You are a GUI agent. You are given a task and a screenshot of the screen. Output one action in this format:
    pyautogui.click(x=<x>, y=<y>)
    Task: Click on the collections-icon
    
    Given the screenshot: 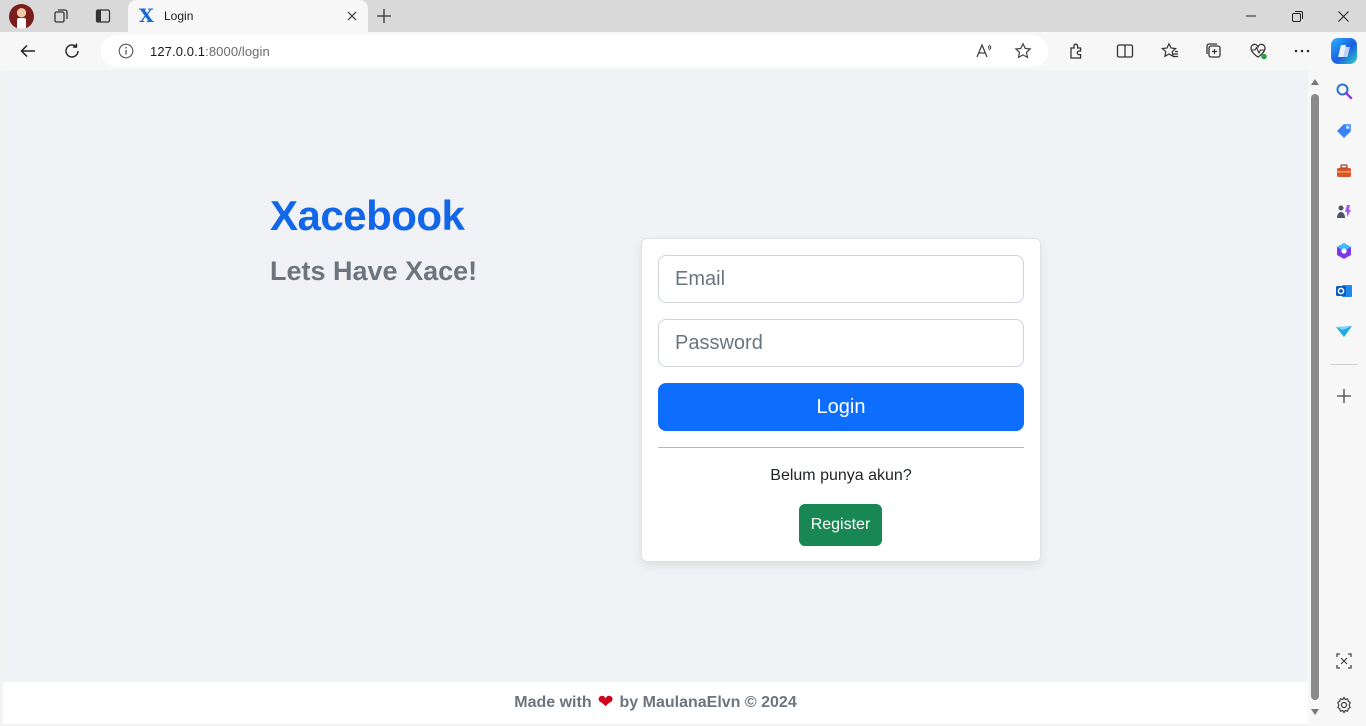 What is the action you would take?
    pyautogui.click(x=1214, y=51)
    